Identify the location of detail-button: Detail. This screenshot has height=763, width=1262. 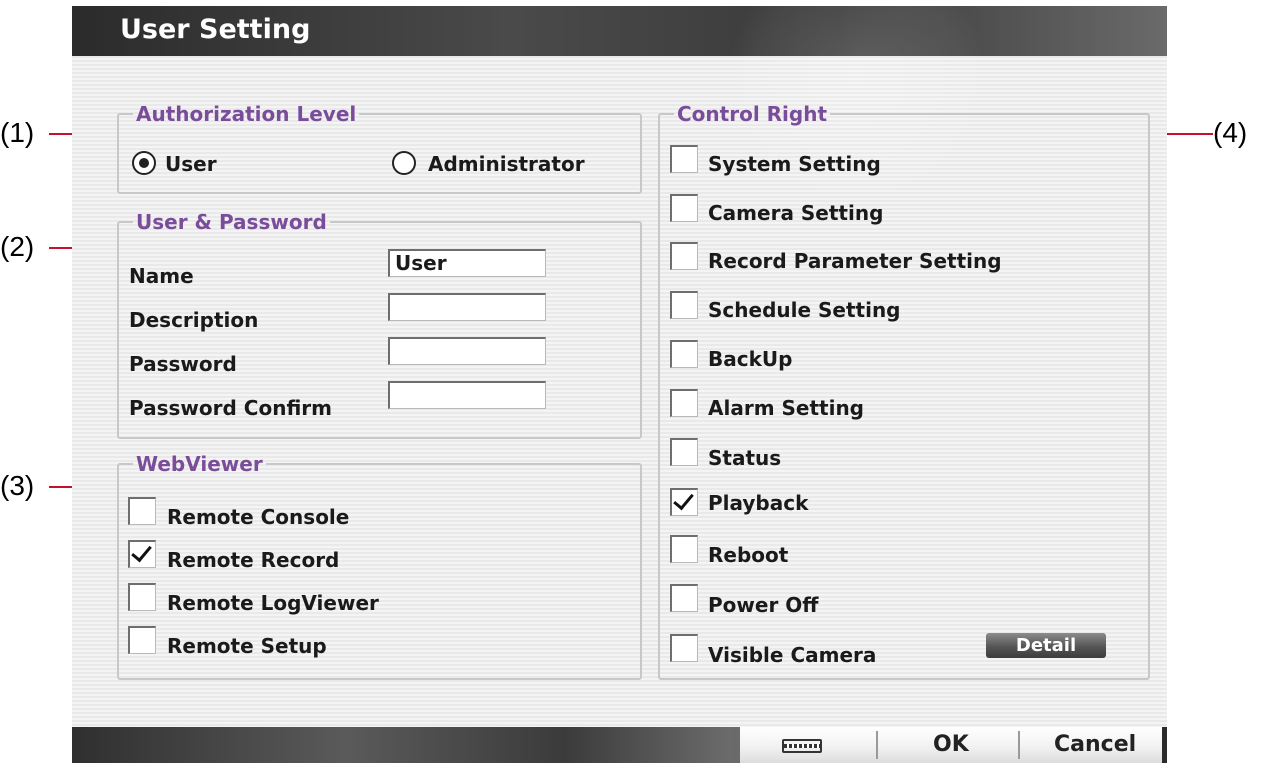
(1046, 645).